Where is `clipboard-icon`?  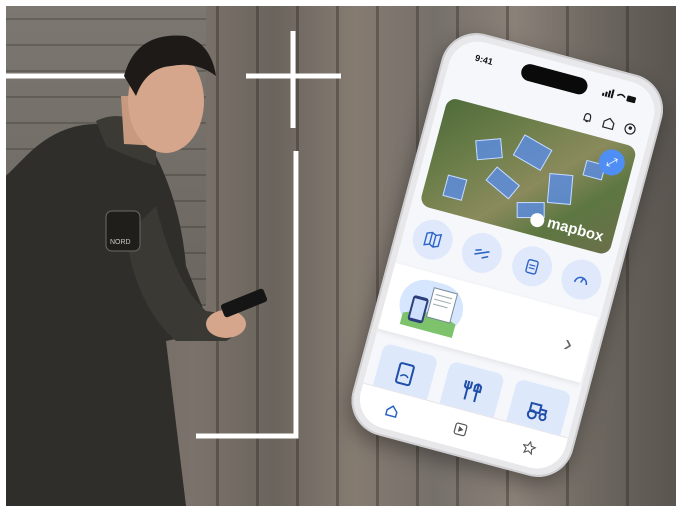
clipboard-icon is located at coordinates (531, 266).